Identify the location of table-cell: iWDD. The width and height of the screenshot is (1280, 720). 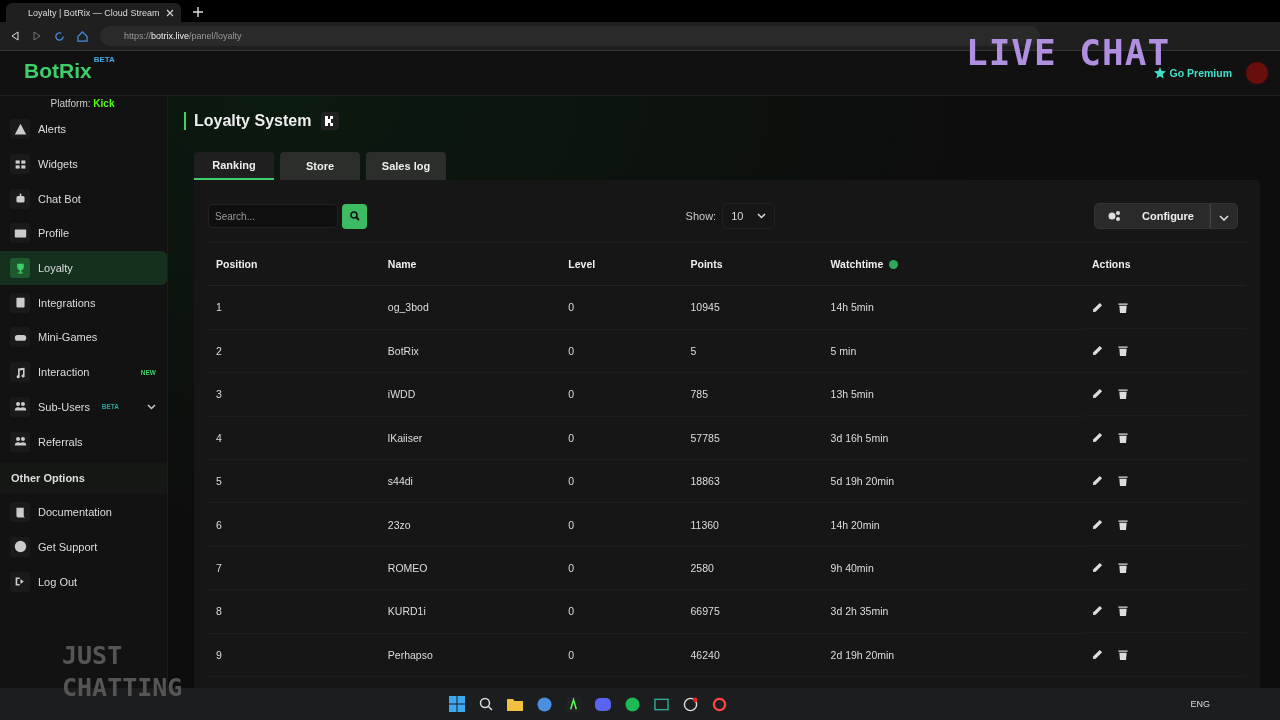
(470, 394).